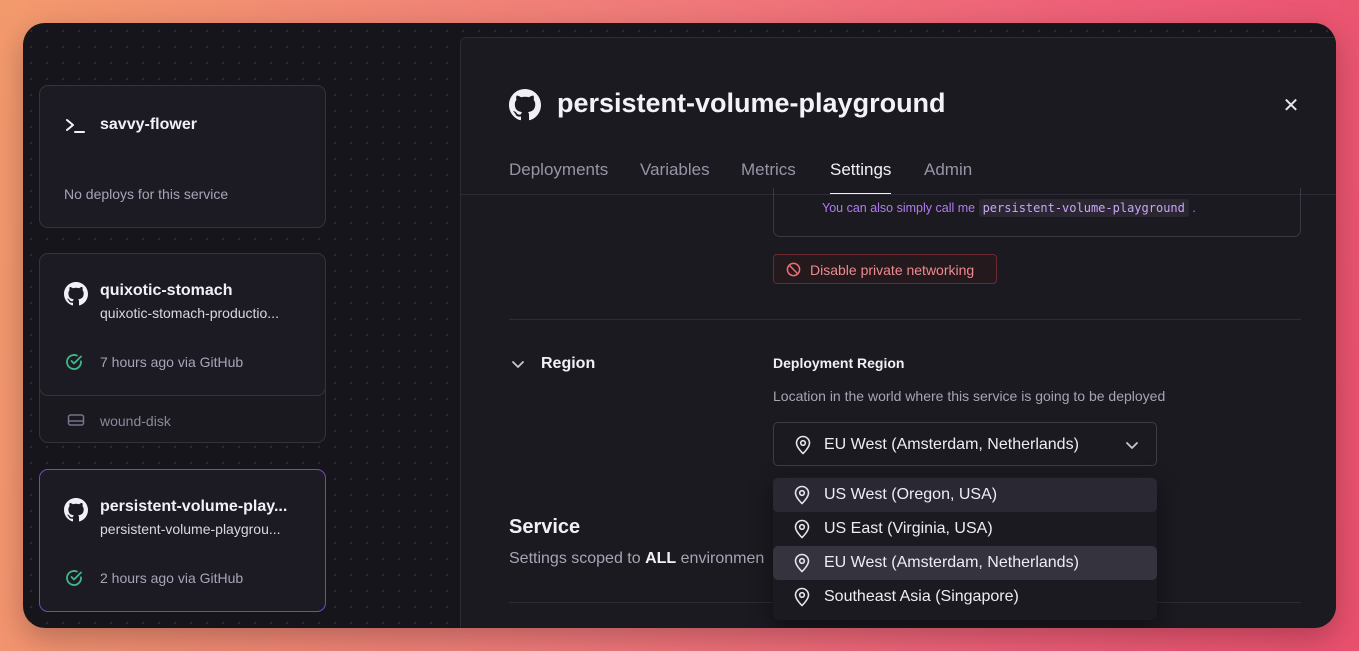 The width and height of the screenshot is (1359, 651). Describe the element at coordinates (861, 177) in the screenshot. I see `tab-settings: Settings` at that location.